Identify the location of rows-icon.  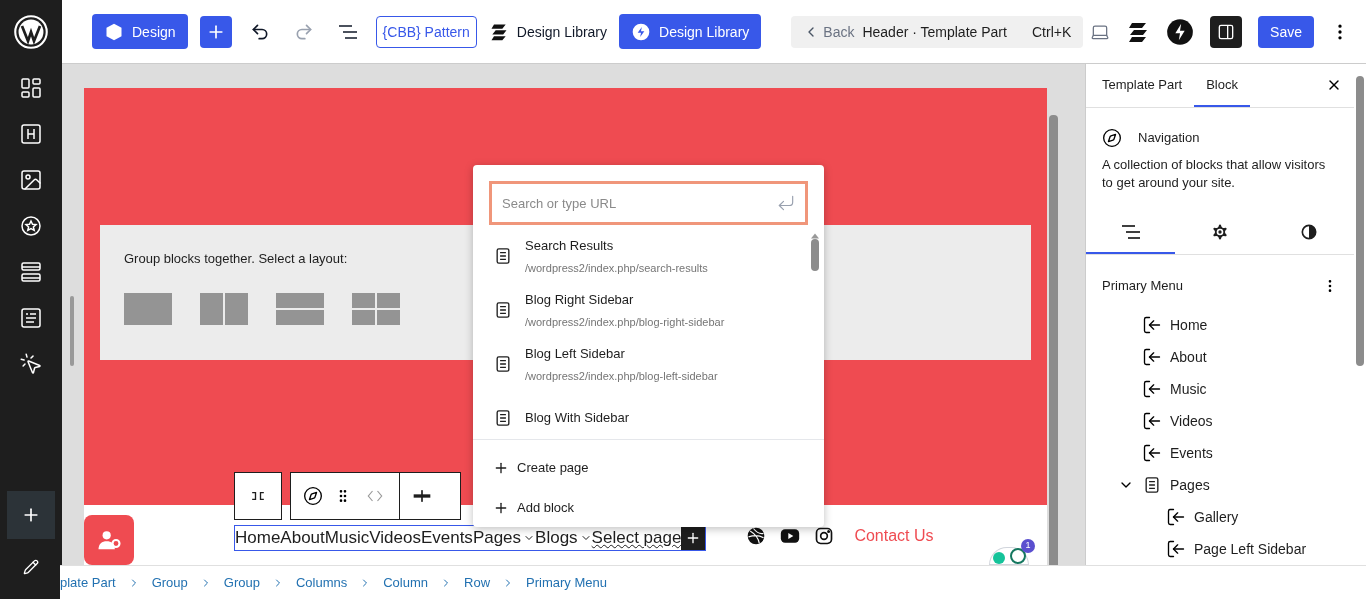
(31, 272).